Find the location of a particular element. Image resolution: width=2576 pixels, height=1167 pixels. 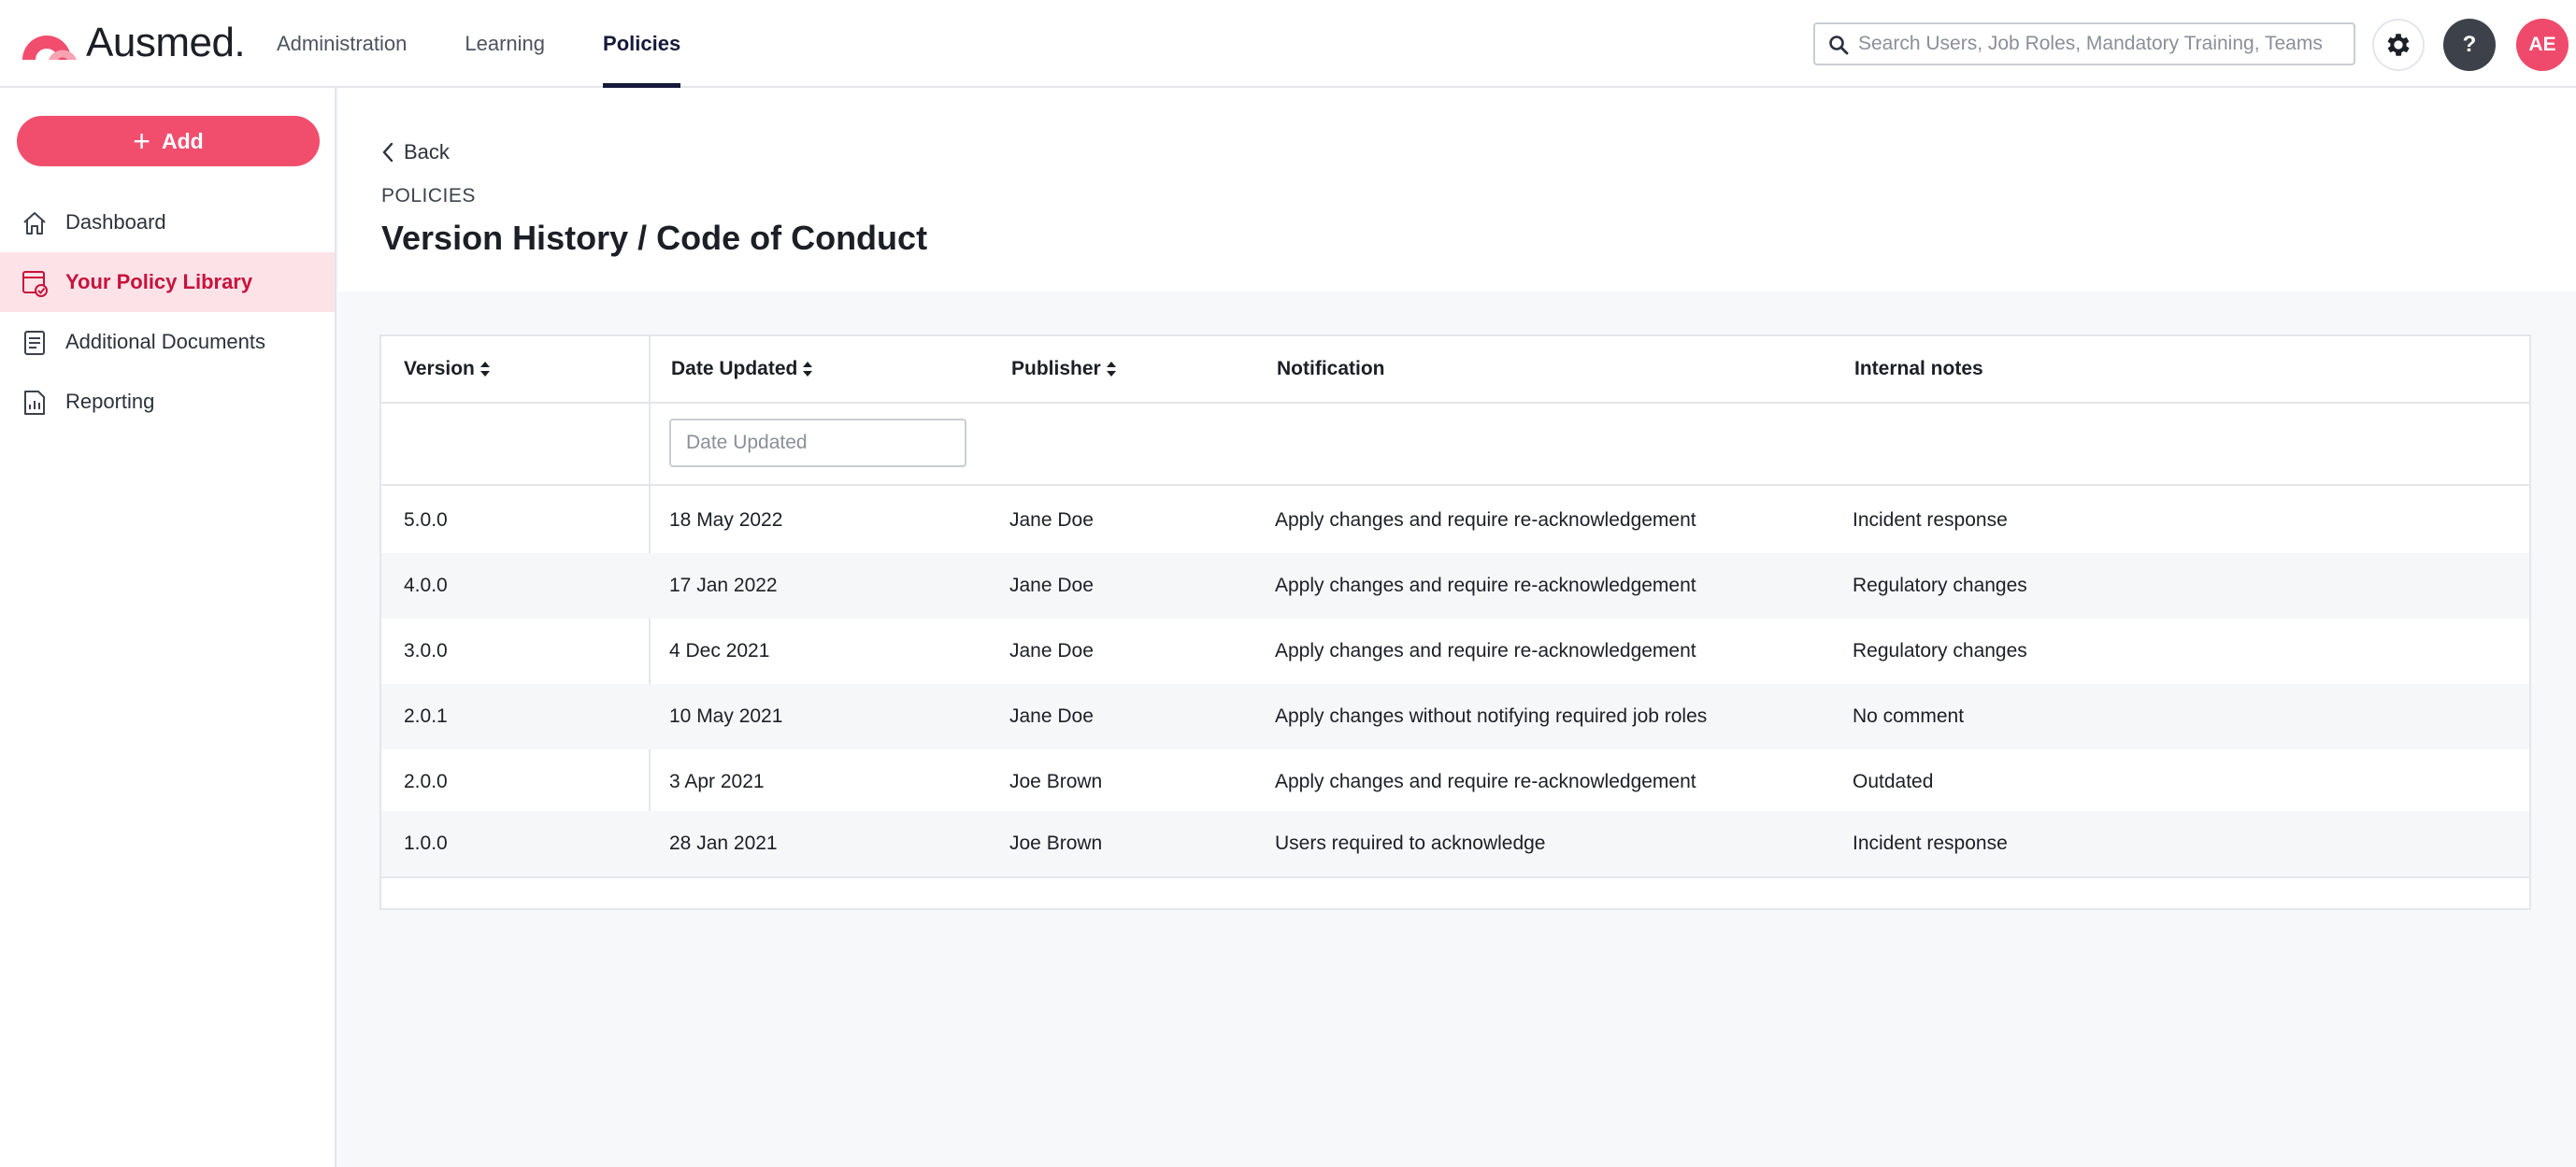

cell-version: 1.0.0 is located at coordinates (426, 843).